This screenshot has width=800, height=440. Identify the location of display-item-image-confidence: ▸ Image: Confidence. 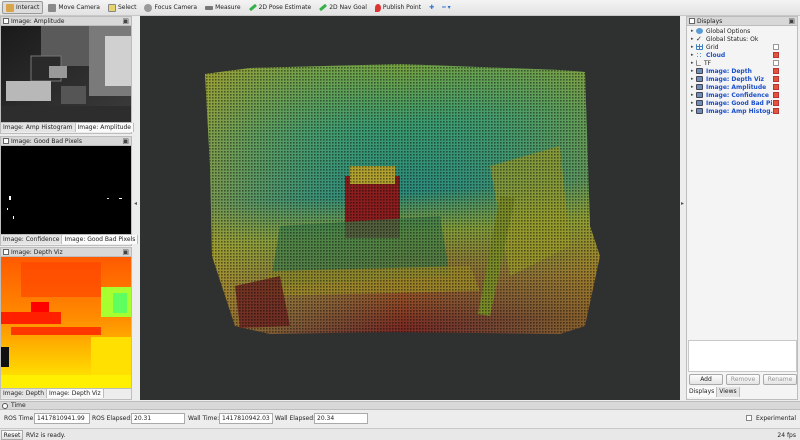
(742, 95).